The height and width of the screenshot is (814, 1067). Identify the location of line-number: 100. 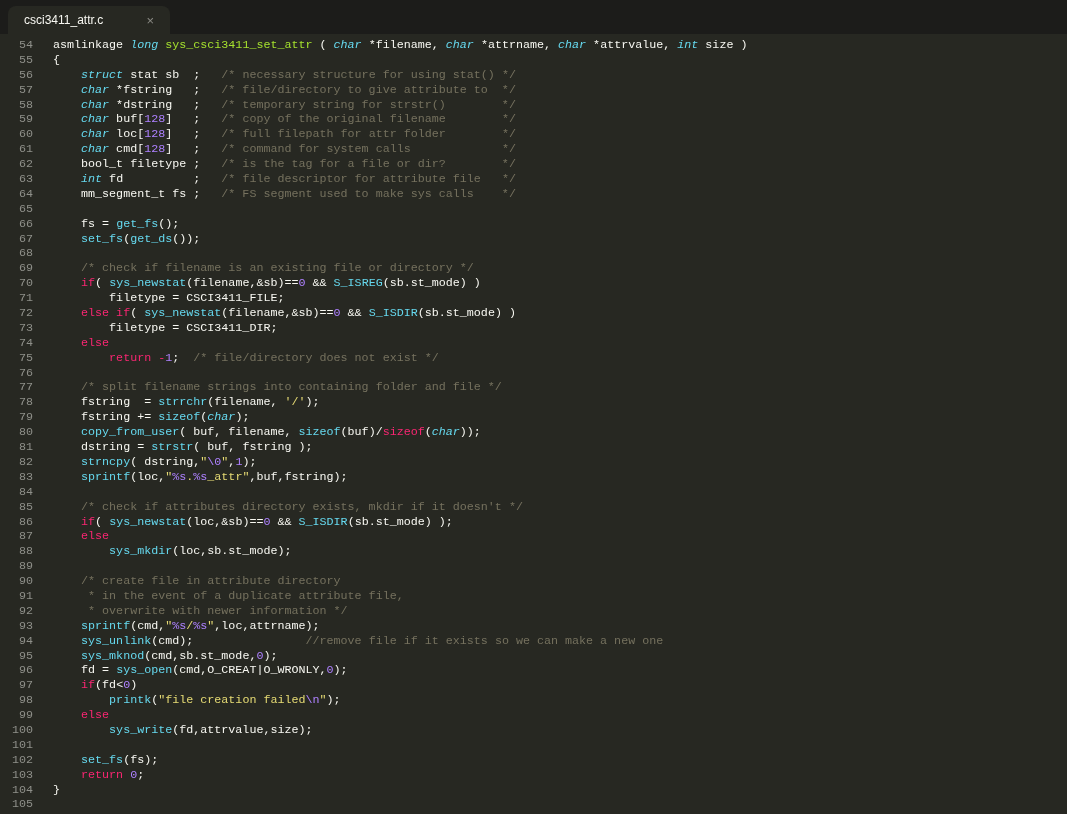
(21, 730).